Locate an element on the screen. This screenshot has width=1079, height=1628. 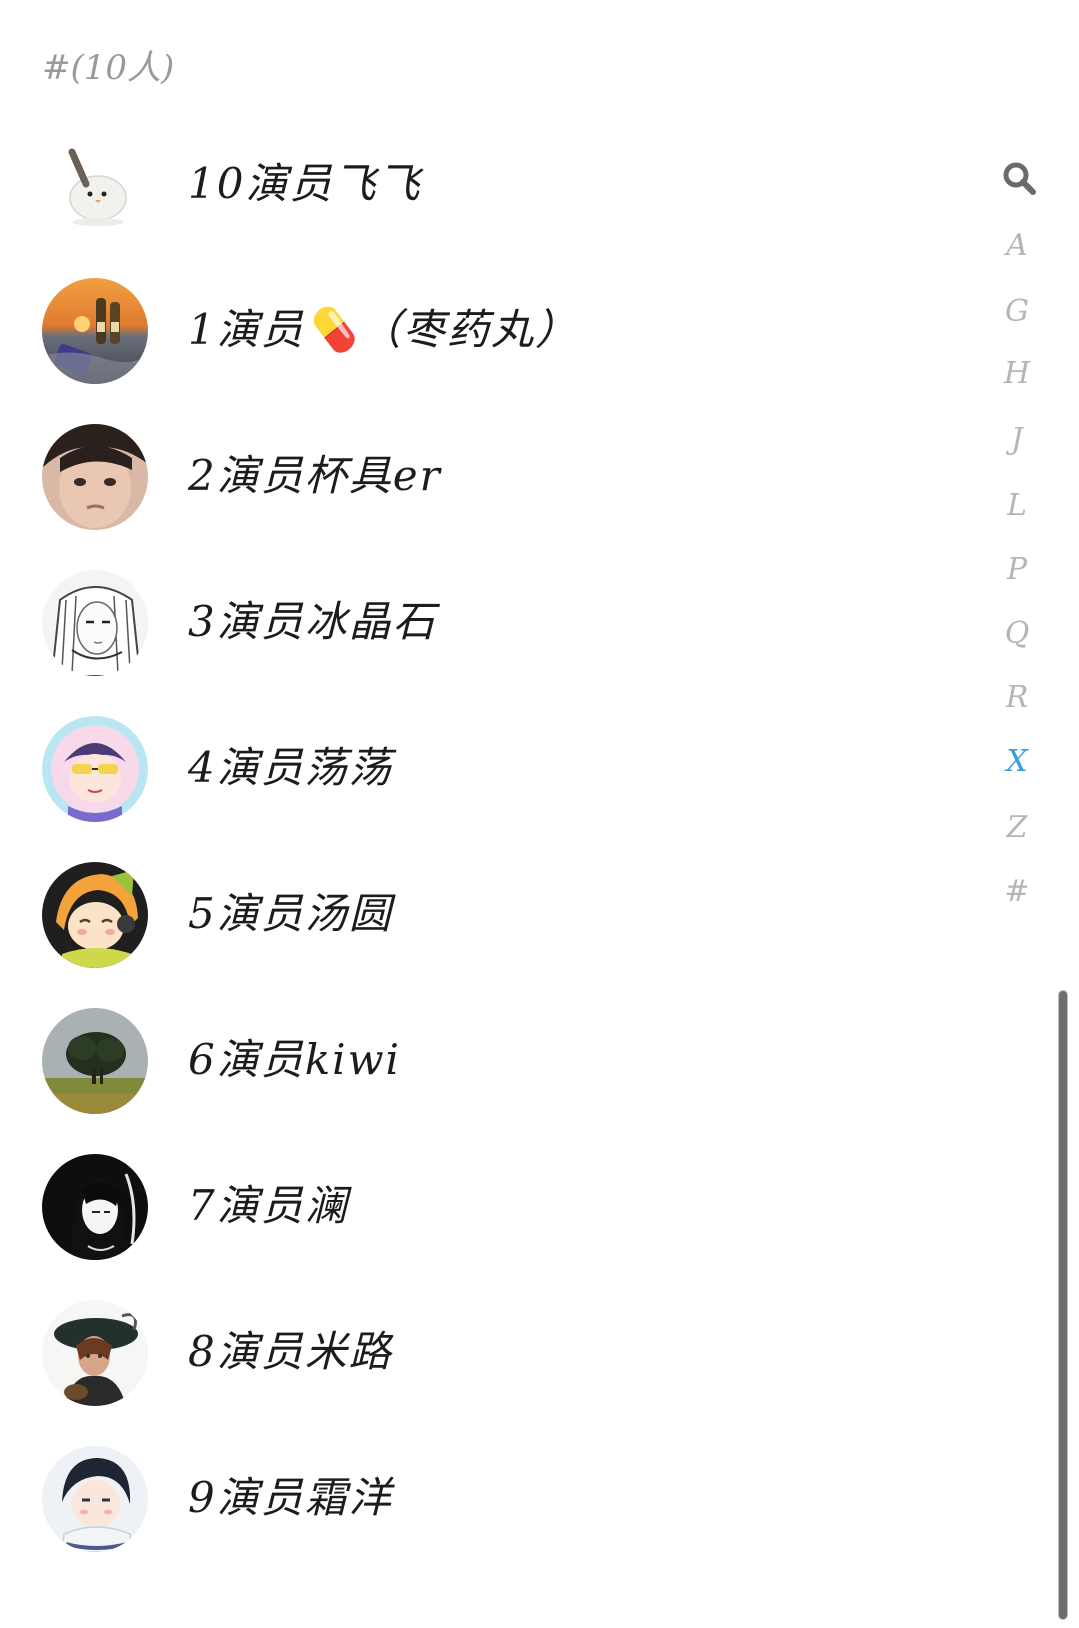
contact-name: 5演员汤圆 is located at coordinates (290, 913).